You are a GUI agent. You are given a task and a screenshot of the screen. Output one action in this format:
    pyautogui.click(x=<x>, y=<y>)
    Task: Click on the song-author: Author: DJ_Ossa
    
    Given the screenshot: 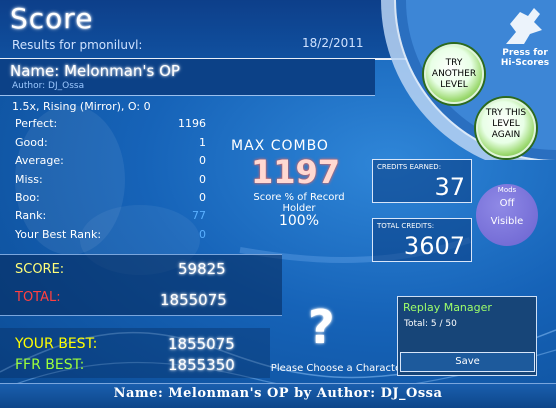 What is the action you would take?
    pyautogui.click(x=48, y=86)
    